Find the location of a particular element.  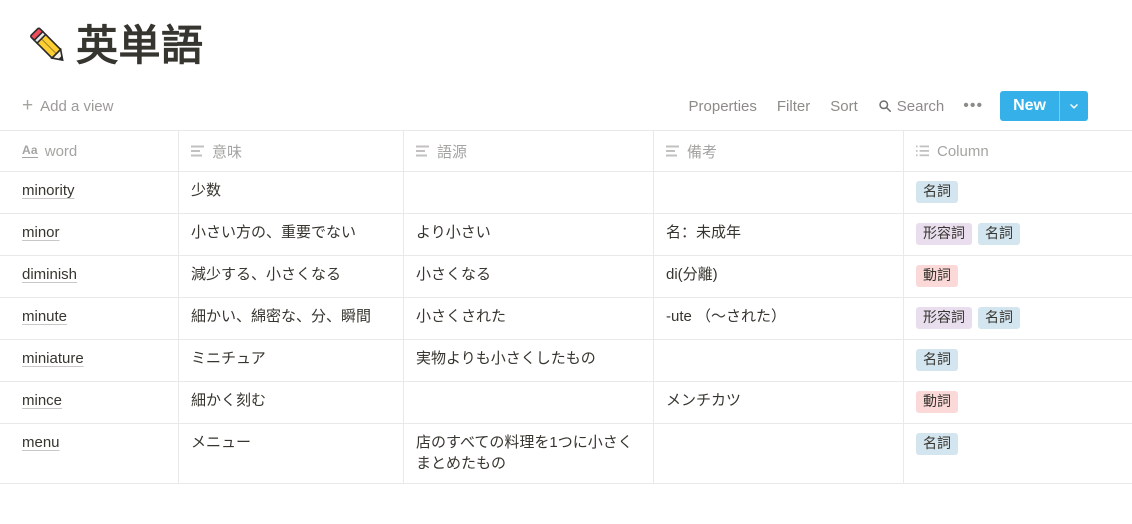

cell-meaning: メニュー is located at coordinates (291, 453).